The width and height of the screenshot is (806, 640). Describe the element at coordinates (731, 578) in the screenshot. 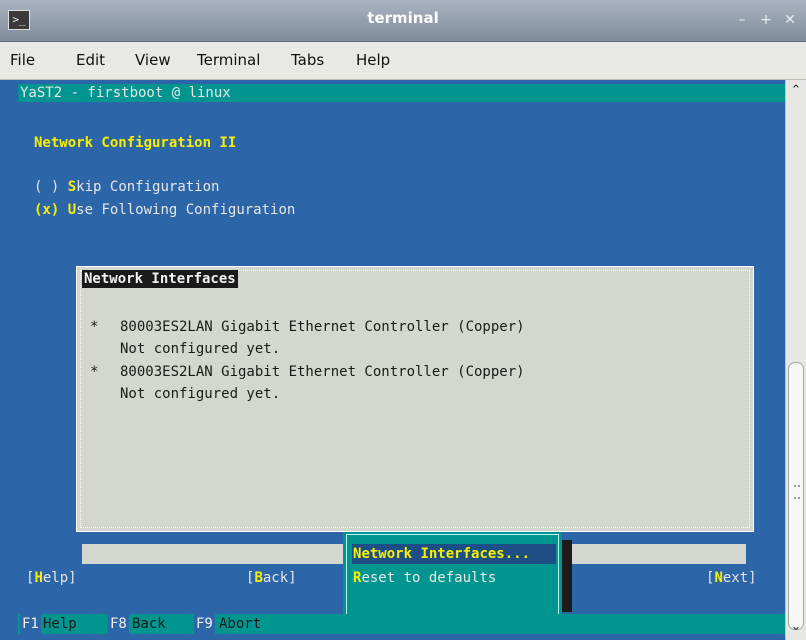

I see `next-button: [Next]` at that location.